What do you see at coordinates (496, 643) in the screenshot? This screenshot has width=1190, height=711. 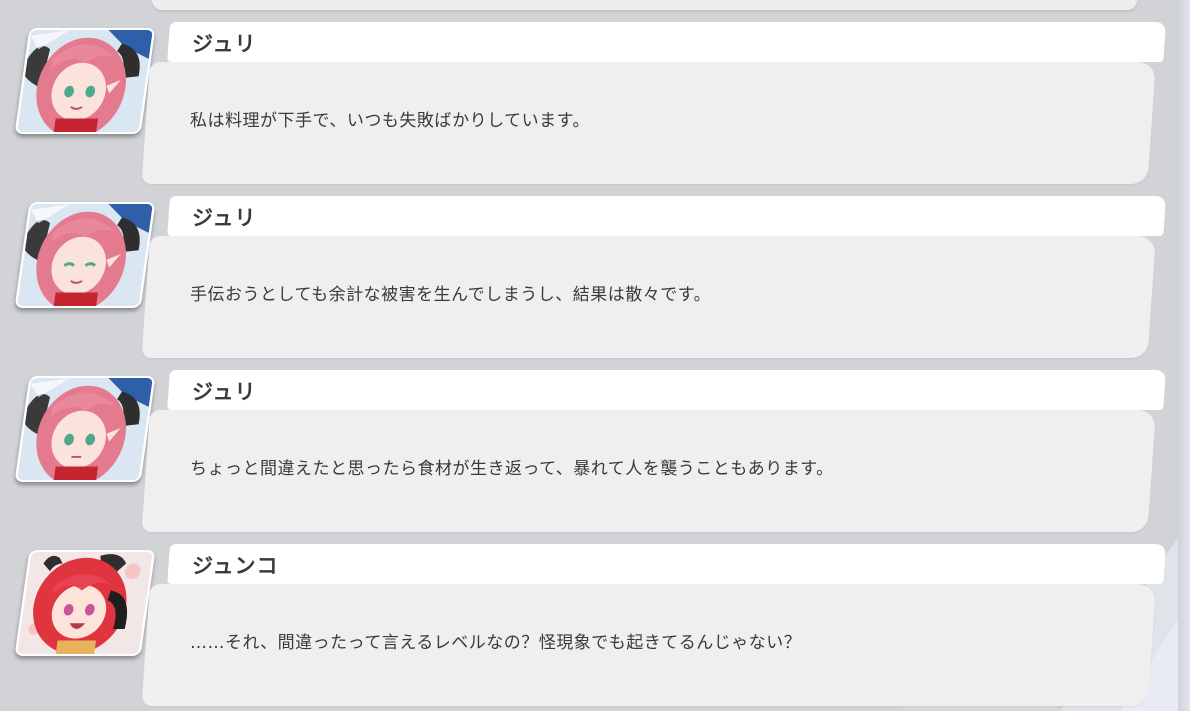 I see `message-text: ……それ、間違ったって言えるレベルなの？怪現象でも起きてるんじゃない？` at bounding box center [496, 643].